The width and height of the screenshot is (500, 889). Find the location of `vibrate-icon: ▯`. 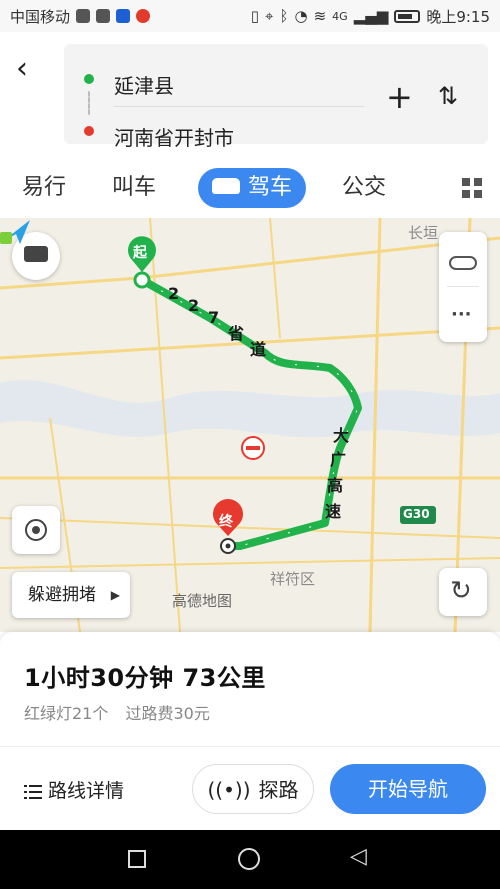

vibrate-icon: ▯ is located at coordinates (255, 16).